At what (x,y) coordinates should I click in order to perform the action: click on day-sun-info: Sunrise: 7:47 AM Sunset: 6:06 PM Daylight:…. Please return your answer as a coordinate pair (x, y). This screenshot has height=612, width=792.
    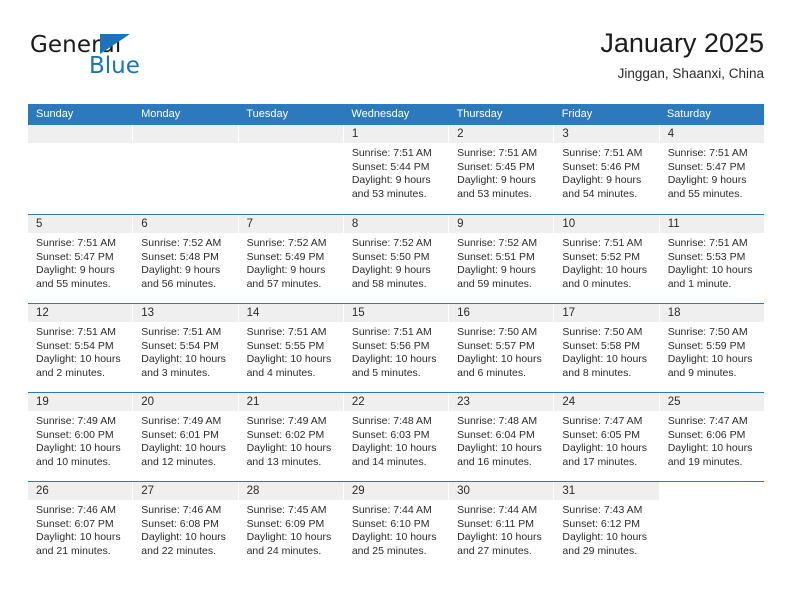
    Looking at the image, I should click on (712, 440).